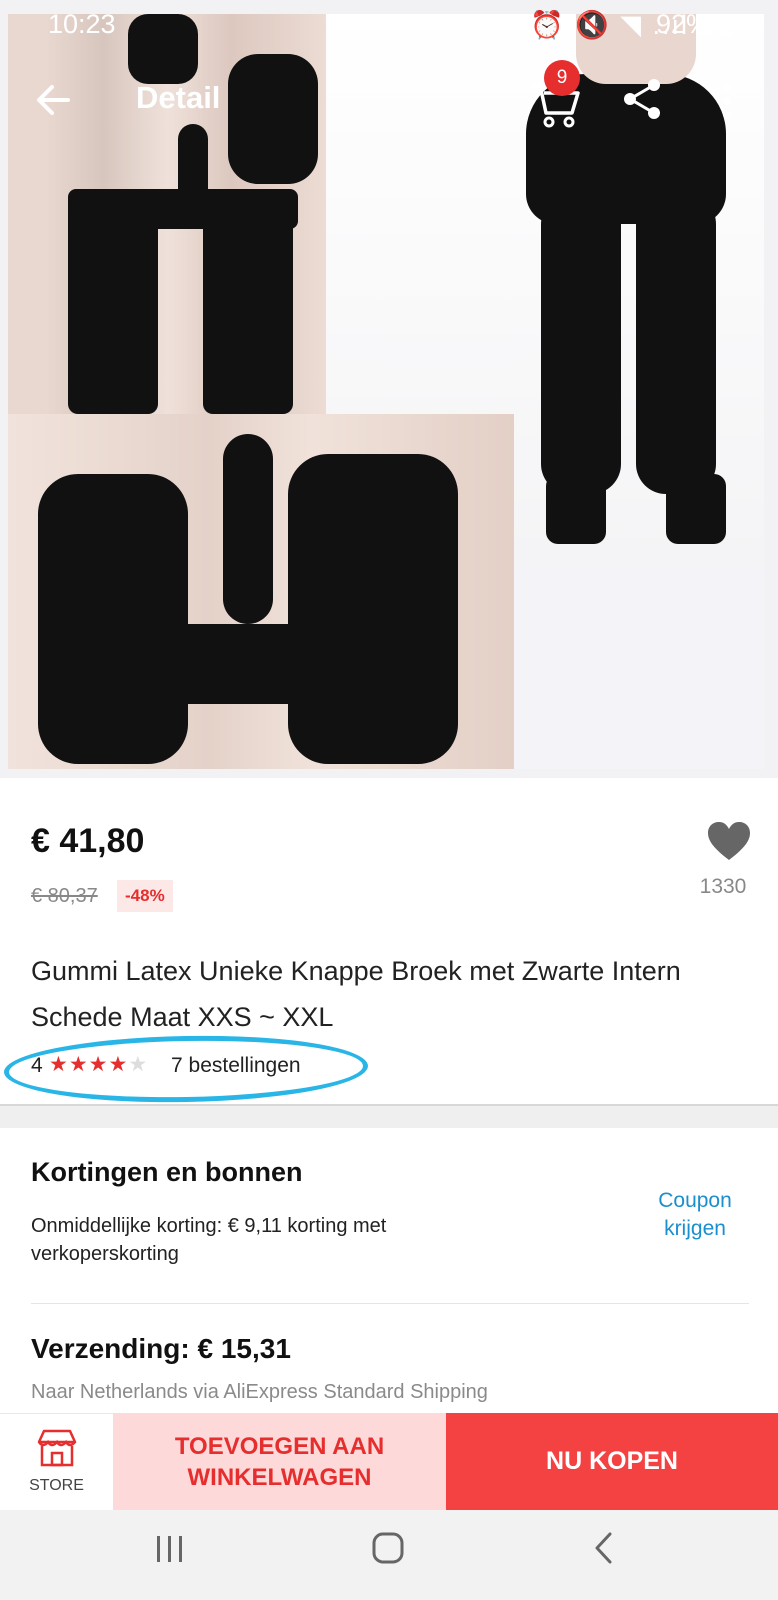  Describe the element at coordinates (161, 1349) in the screenshot. I see `shipping-heading: Verzending: € 15,31` at that location.